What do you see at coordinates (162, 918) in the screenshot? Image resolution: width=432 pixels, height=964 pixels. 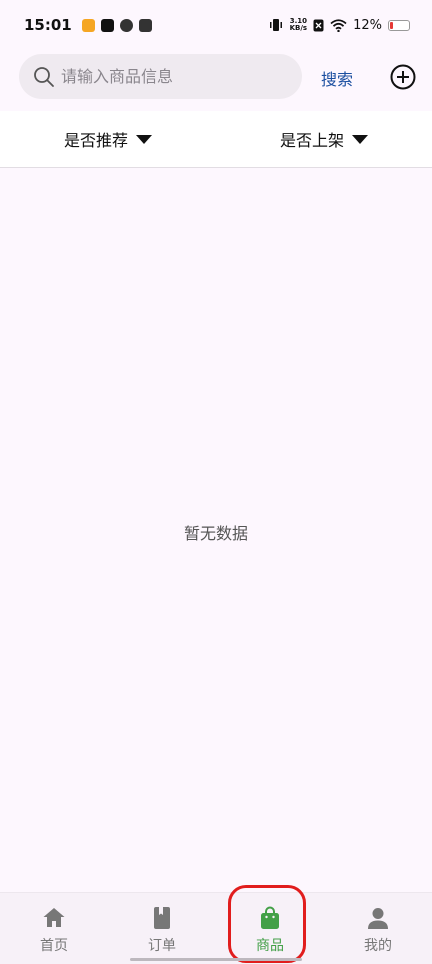 I see `book-icon` at bounding box center [162, 918].